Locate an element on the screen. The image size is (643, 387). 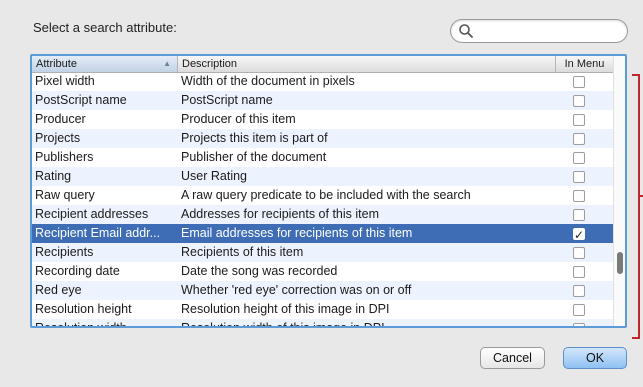
description-cell: Resolution height of this image in DPI is located at coordinates (285, 309).